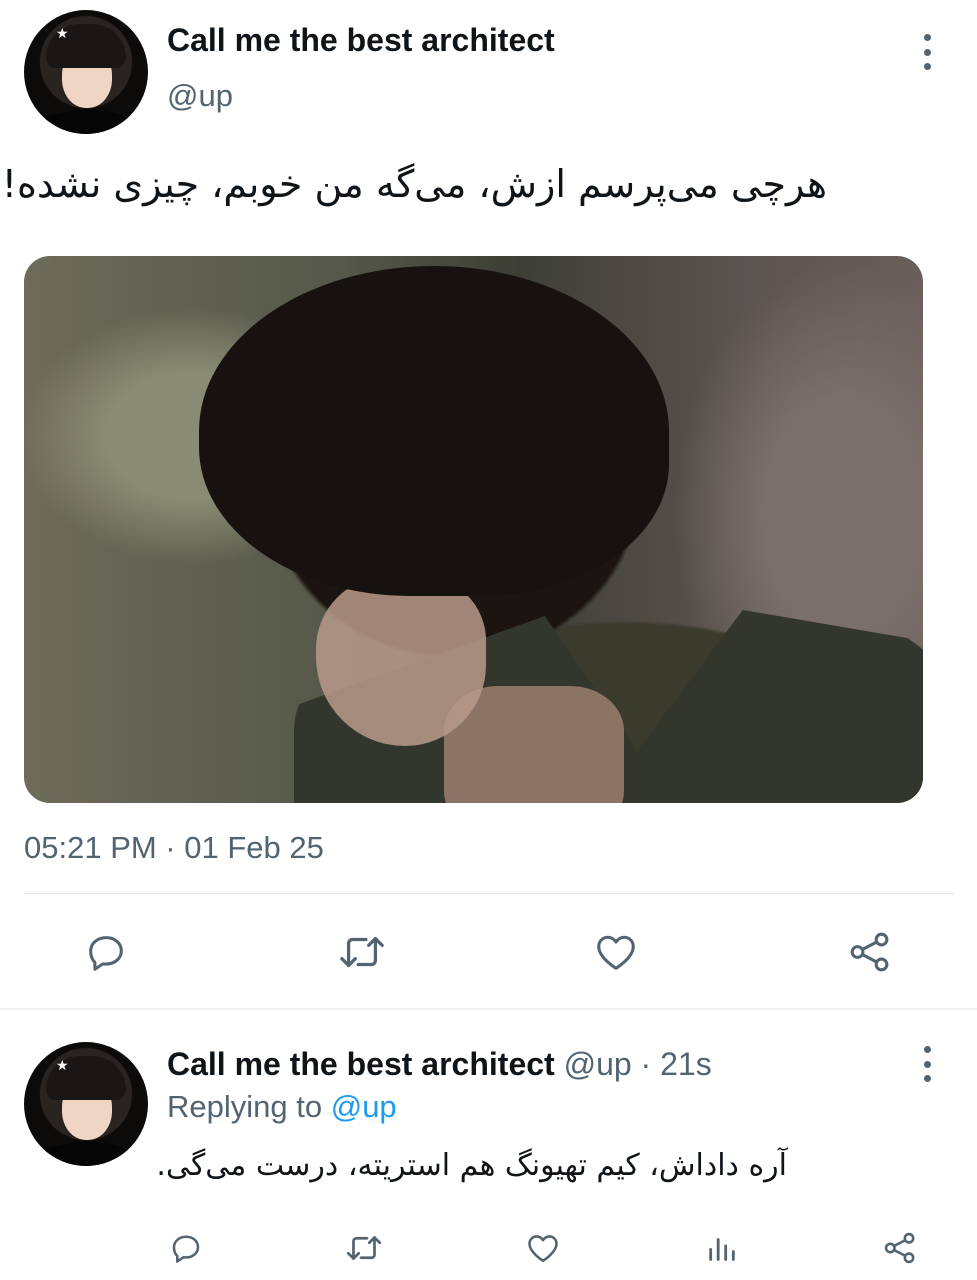 This screenshot has width=977, height=1280. I want to click on more-options-icon, so click(927, 52).